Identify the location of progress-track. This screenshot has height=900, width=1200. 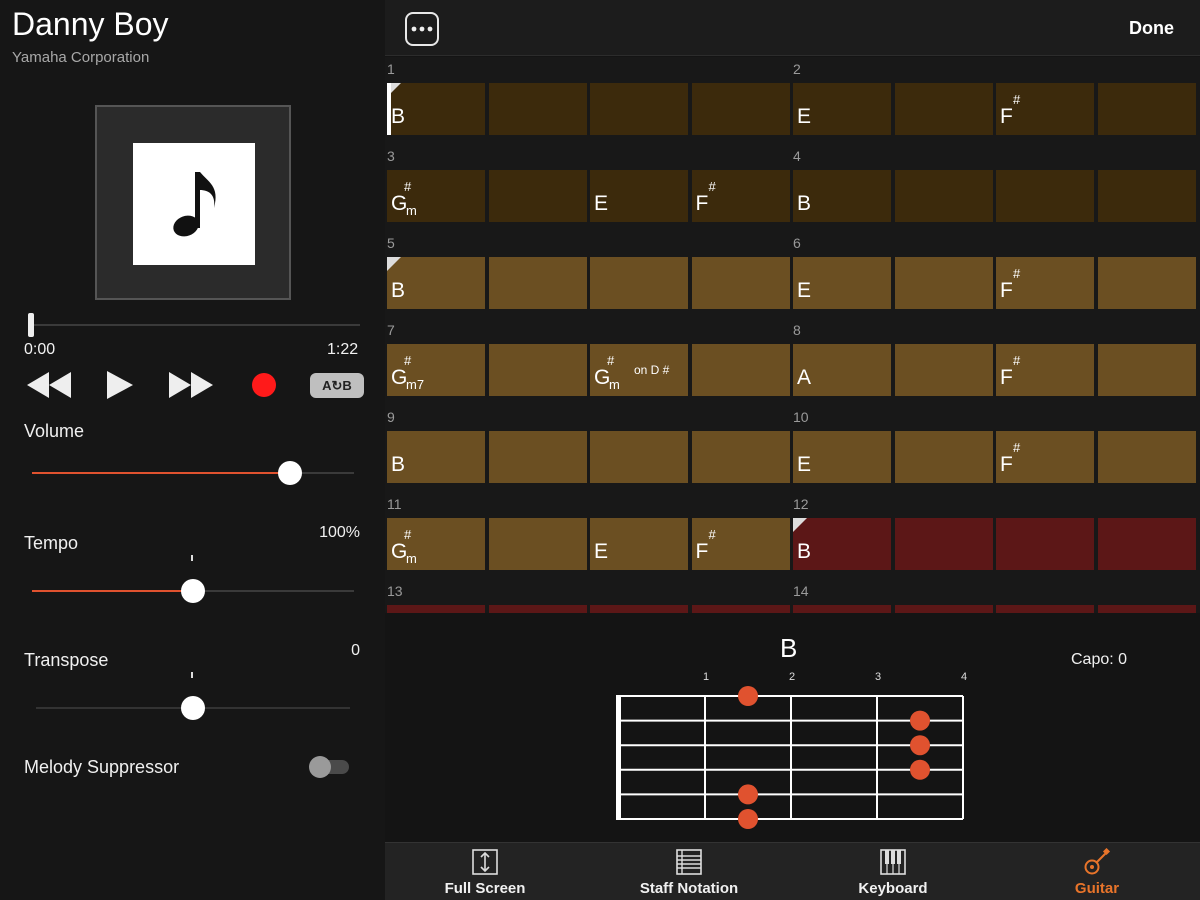
(196, 325).